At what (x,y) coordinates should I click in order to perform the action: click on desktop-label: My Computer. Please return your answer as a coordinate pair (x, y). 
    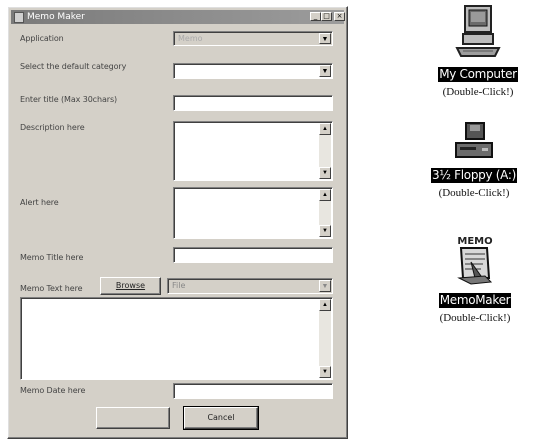
    Looking at the image, I should click on (478, 74).